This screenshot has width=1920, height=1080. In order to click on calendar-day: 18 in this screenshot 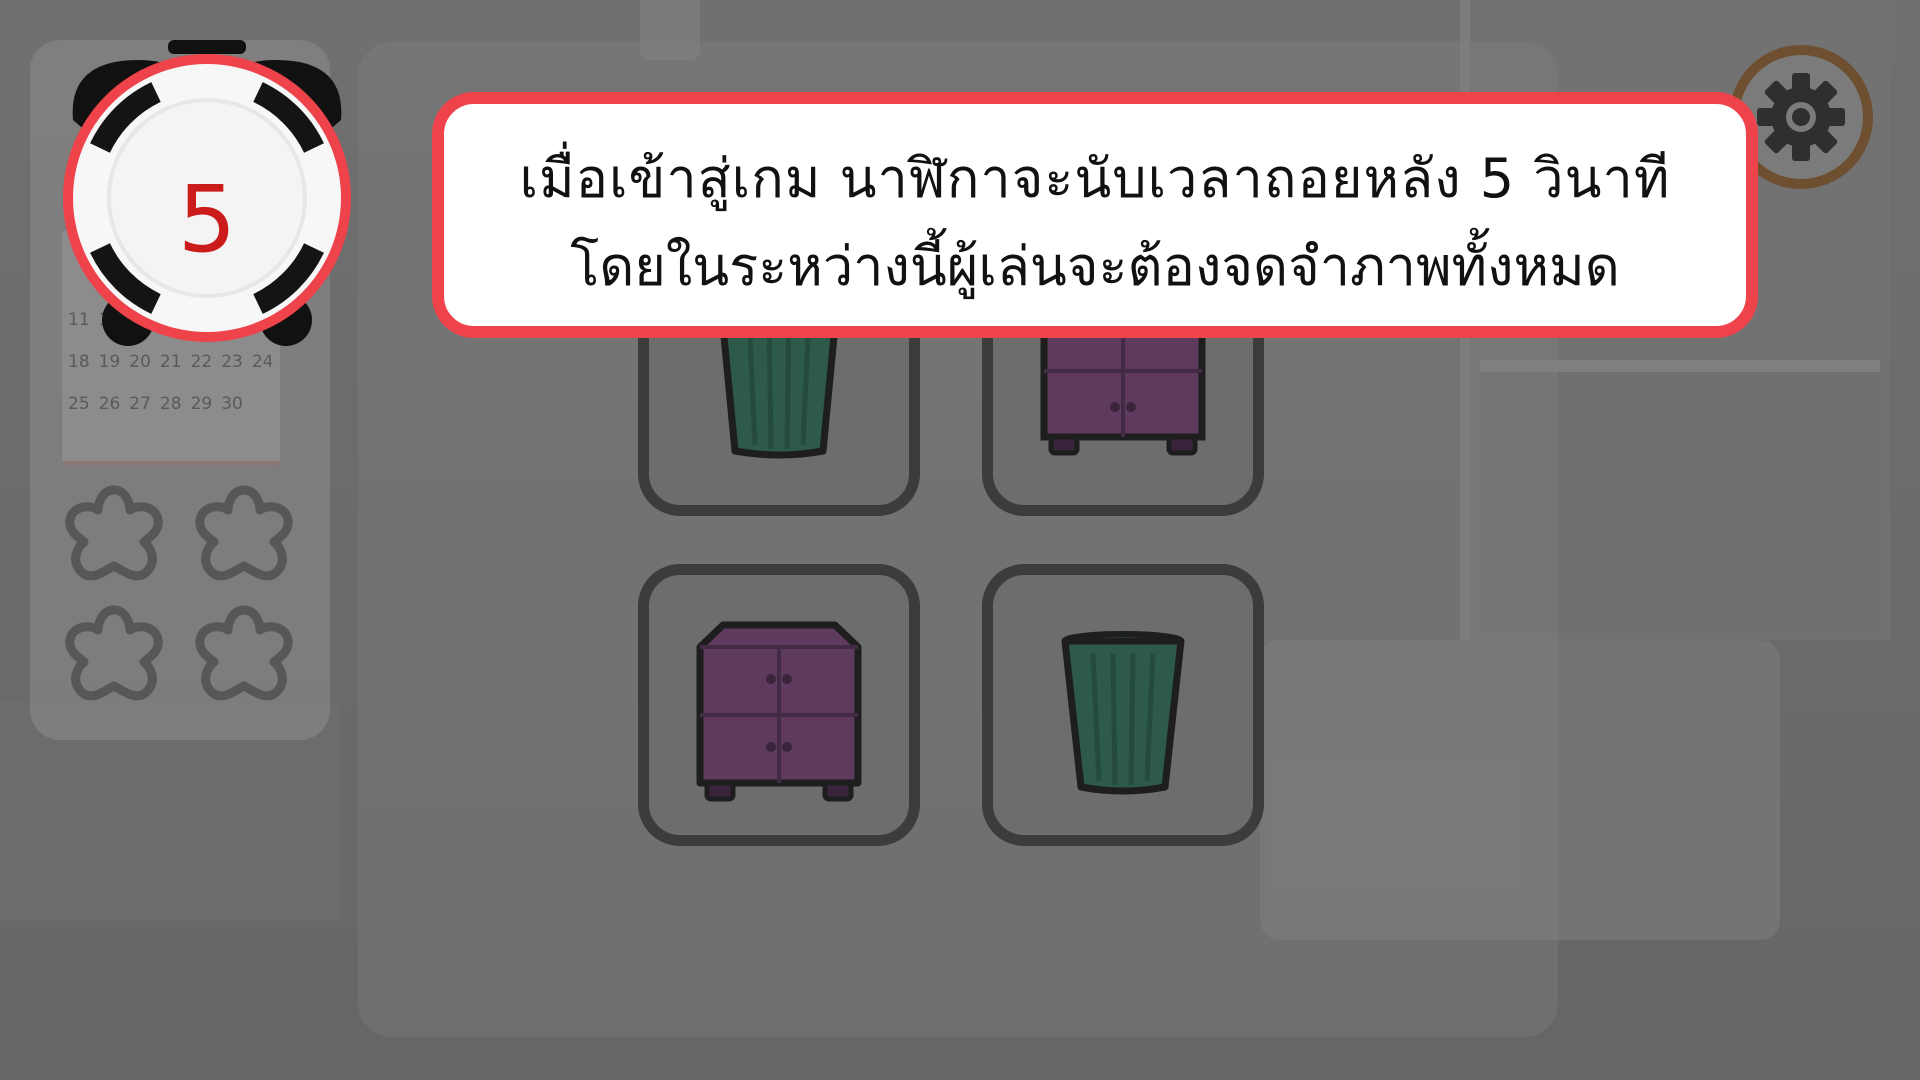, I will do `click(79, 362)`.